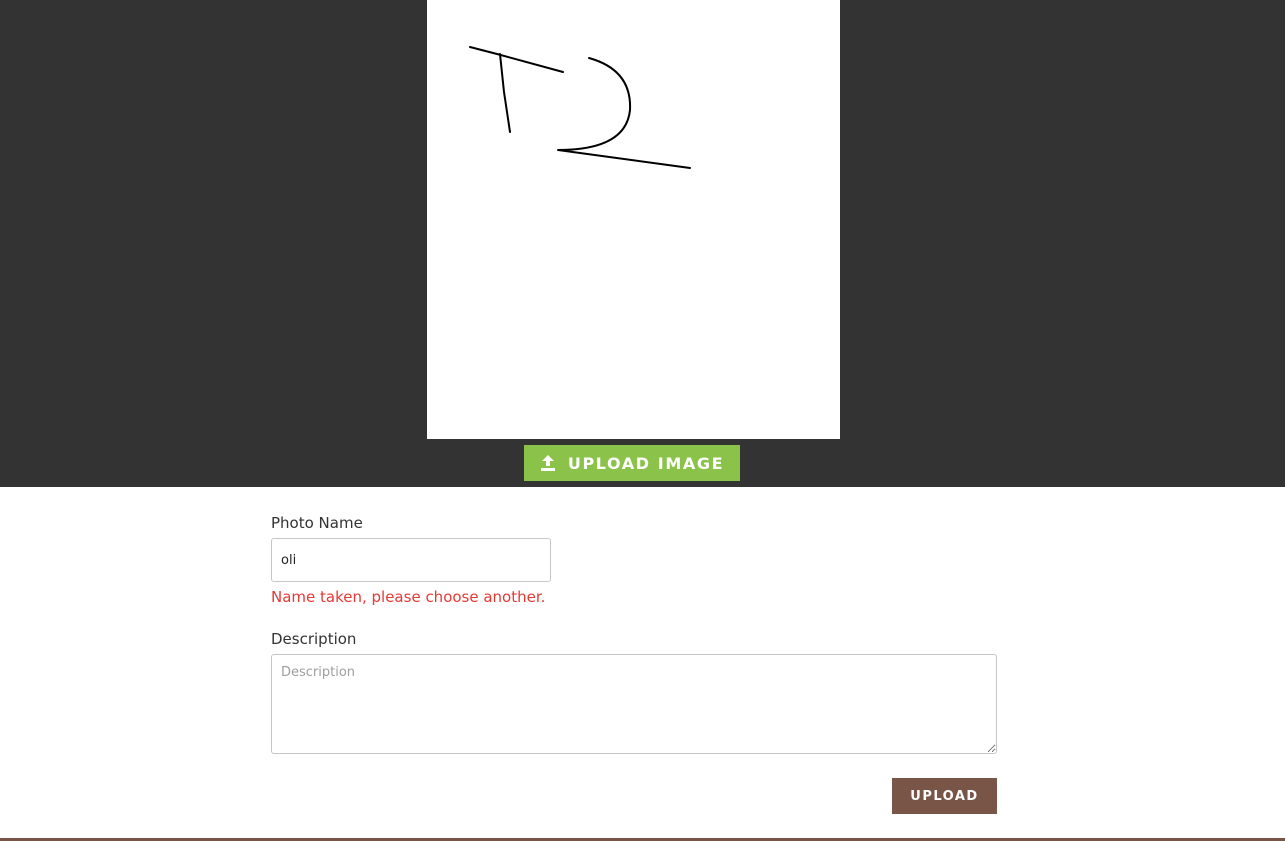 The image size is (1285, 841). What do you see at coordinates (944, 796) in the screenshot?
I see `upload-button: UPLOAD` at bounding box center [944, 796].